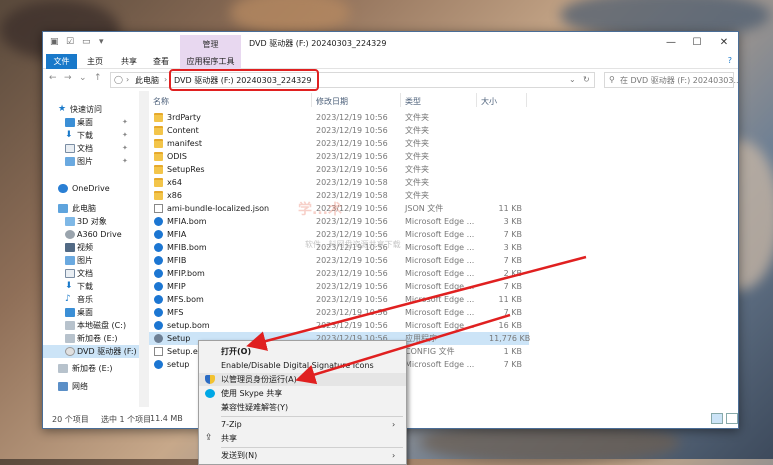  Describe the element at coordinates (339, 156) in the screenshot. I see `file-row: ODIS 2023/12/19 10:56 文件夹` at that location.